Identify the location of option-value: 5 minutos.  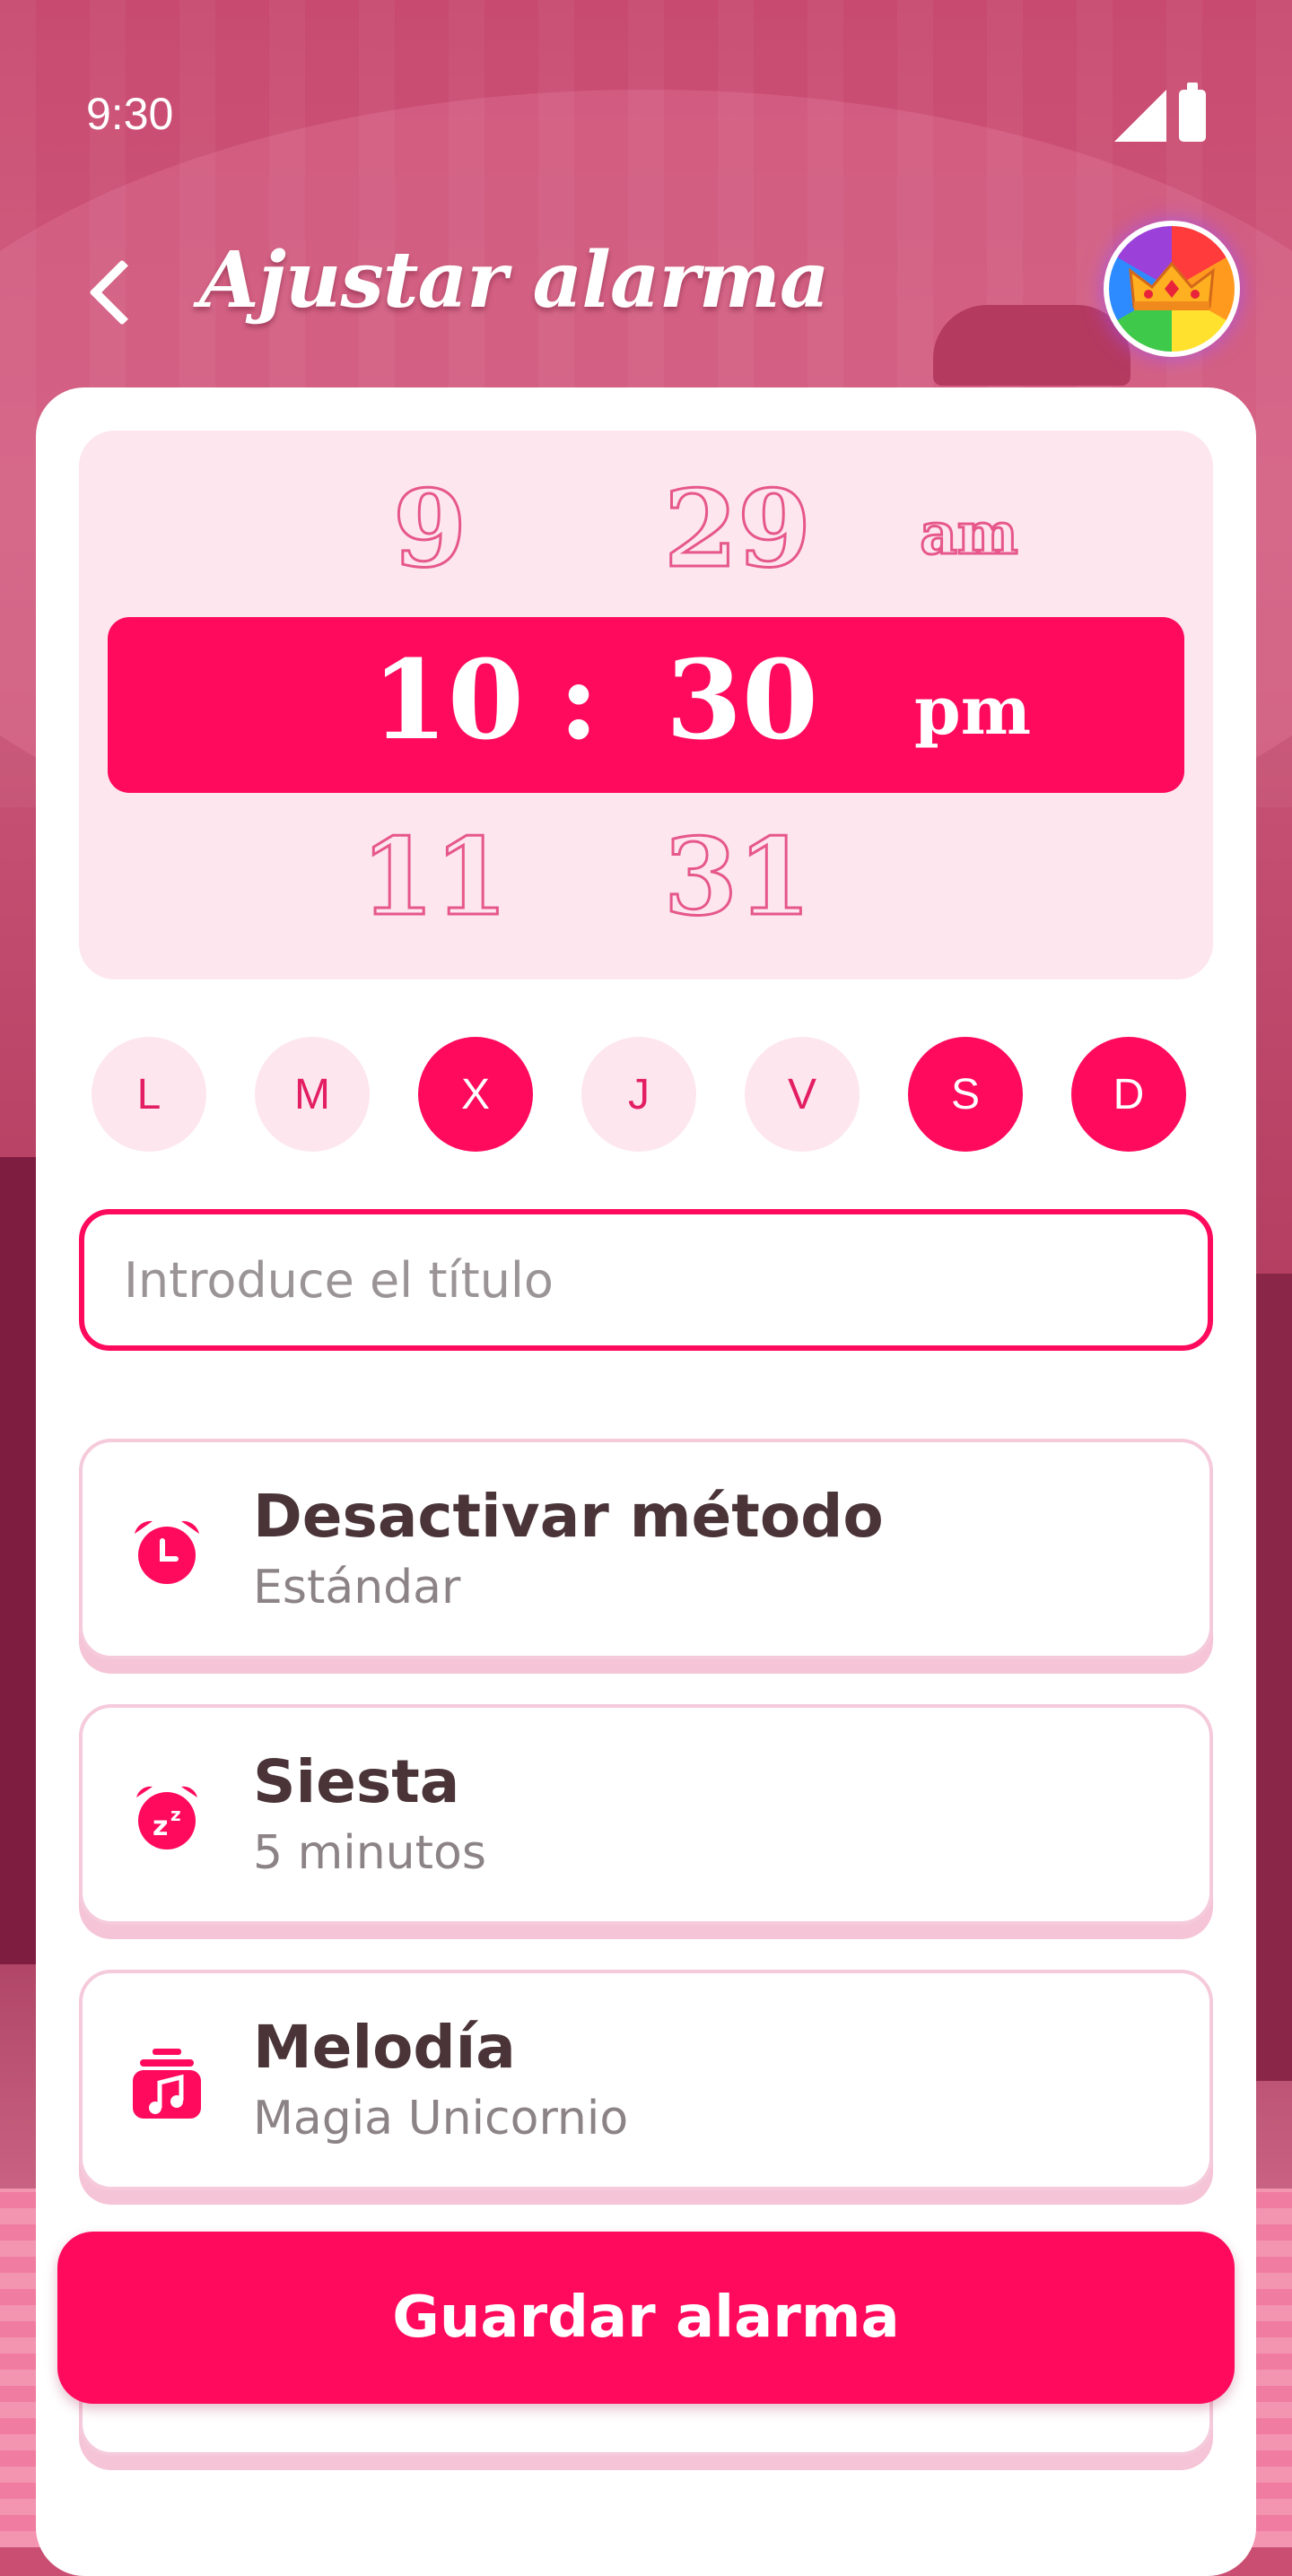
(369, 1853).